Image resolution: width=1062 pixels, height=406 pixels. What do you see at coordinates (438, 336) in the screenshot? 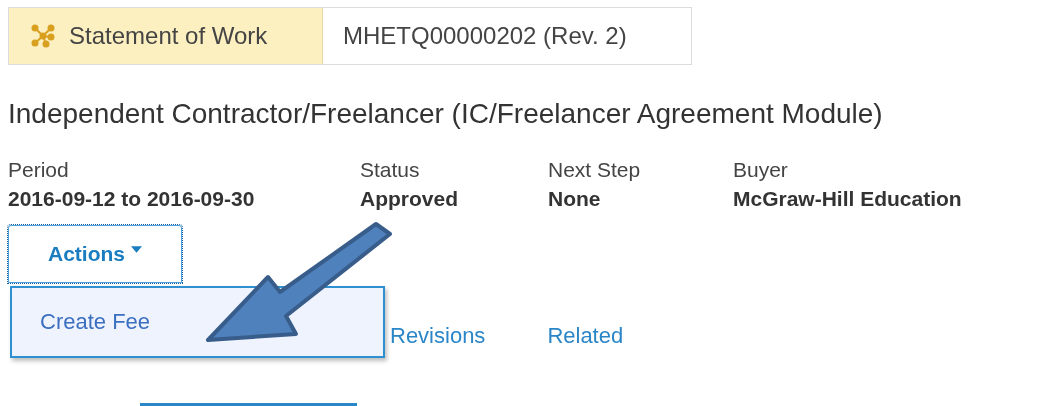
I see `tab: Revisions` at bounding box center [438, 336].